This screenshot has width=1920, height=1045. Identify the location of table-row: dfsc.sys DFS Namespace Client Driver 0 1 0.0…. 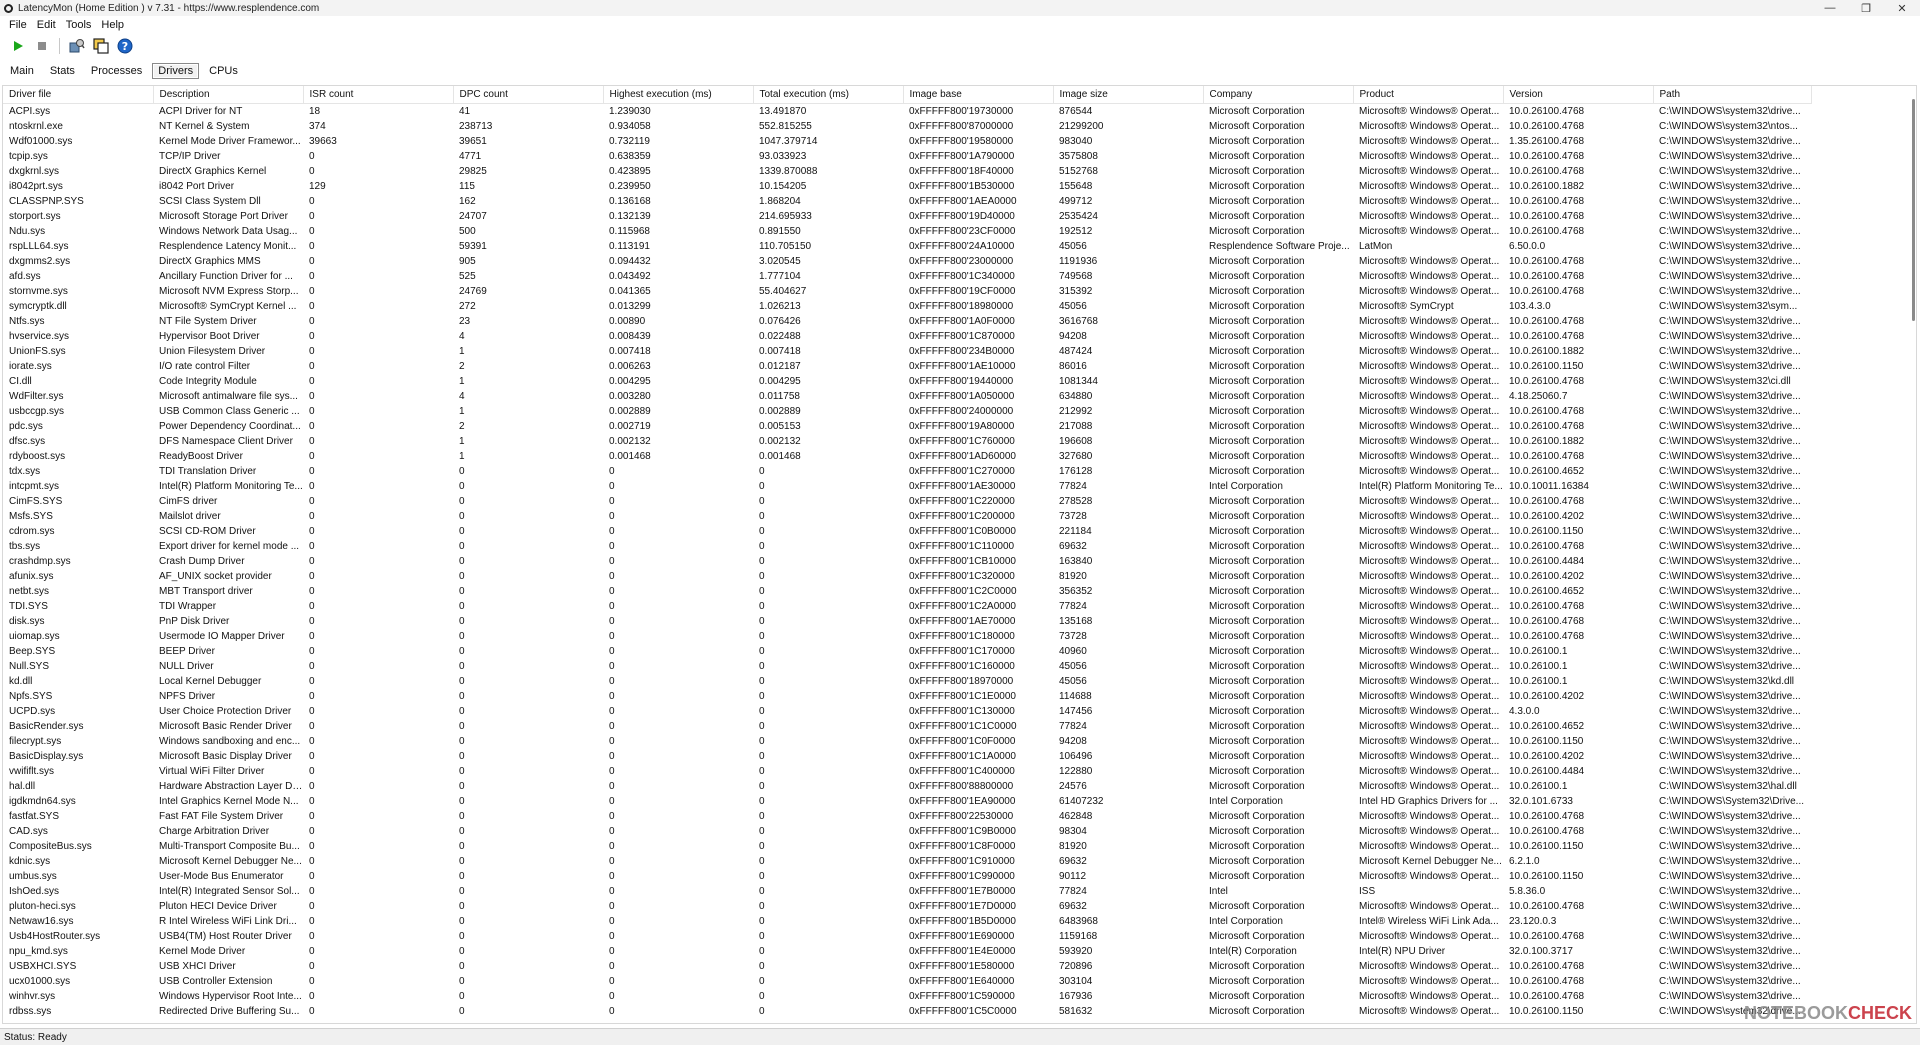
(907, 441).